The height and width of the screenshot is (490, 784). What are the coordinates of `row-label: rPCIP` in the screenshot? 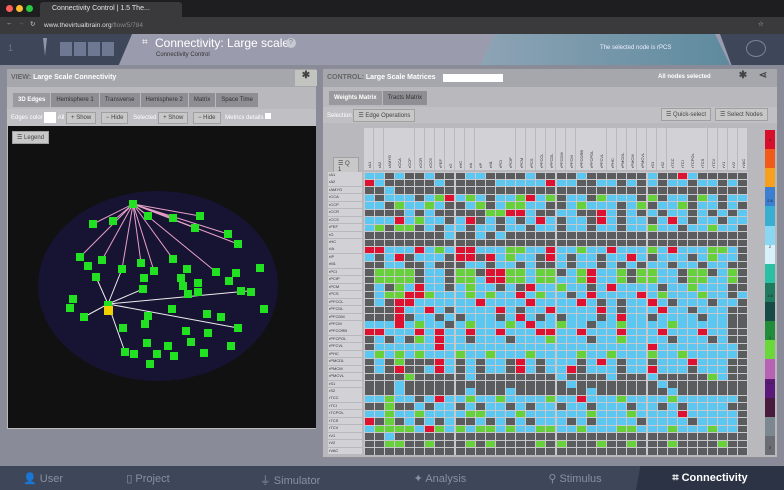 It's located at (345, 279).